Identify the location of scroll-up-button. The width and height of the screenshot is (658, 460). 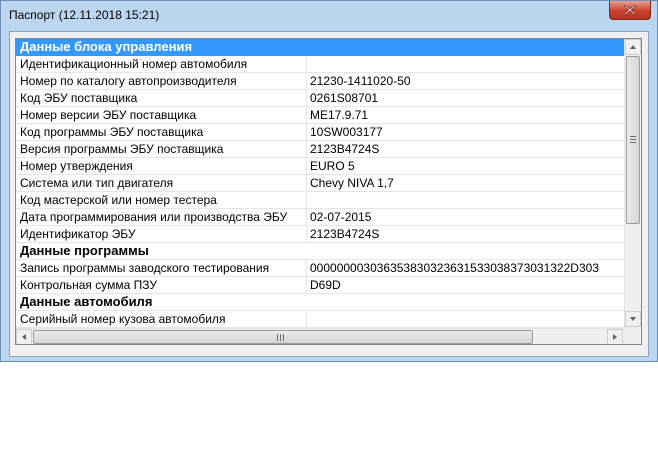
(633, 47).